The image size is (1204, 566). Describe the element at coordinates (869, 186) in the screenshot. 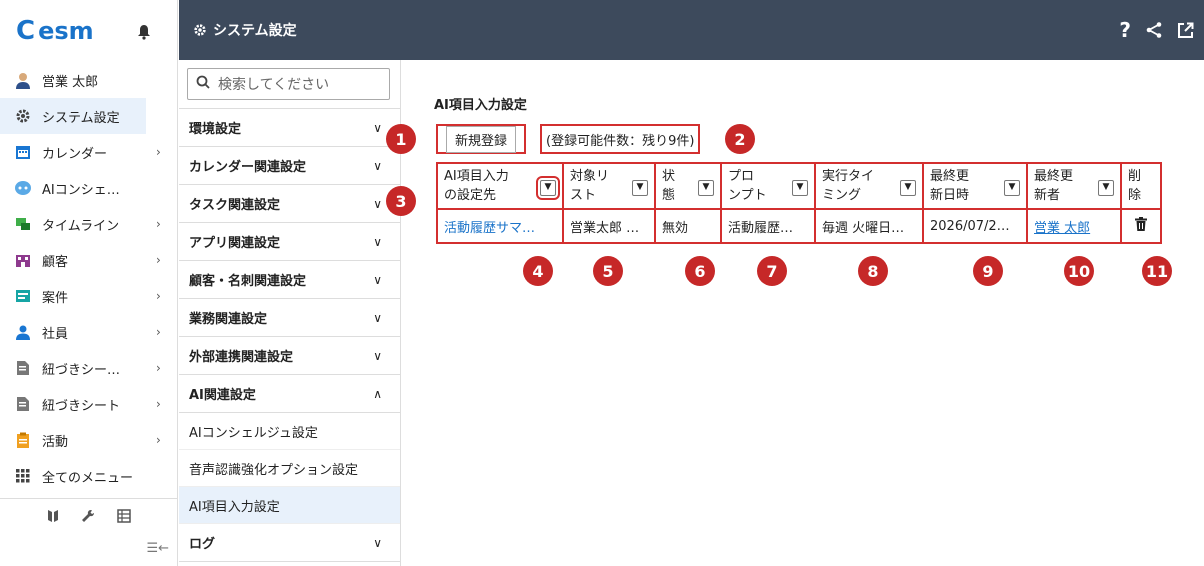

I see `column-header-timing: 実行タイ ミング ▼` at that location.